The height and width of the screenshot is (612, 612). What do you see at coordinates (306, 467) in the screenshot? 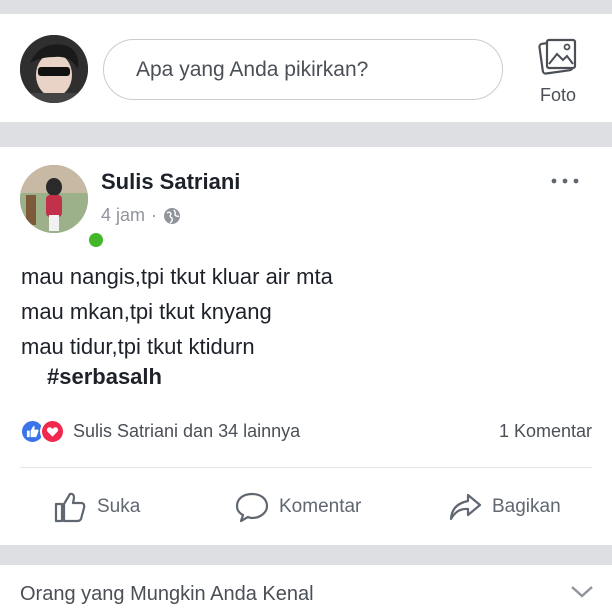
I see `post-divider` at bounding box center [306, 467].